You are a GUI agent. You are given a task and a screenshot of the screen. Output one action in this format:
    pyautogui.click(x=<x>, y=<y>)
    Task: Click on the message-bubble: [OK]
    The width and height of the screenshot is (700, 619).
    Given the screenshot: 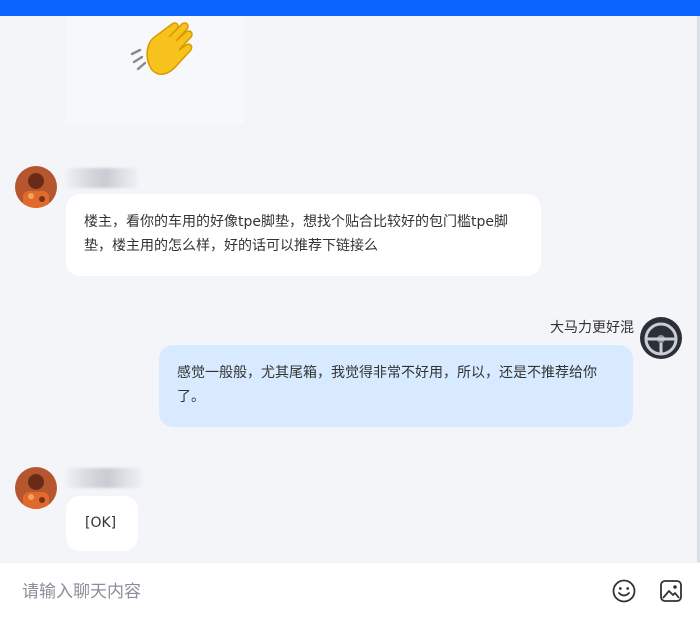 What is the action you would take?
    pyautogui.click(x=102, y=523)
    